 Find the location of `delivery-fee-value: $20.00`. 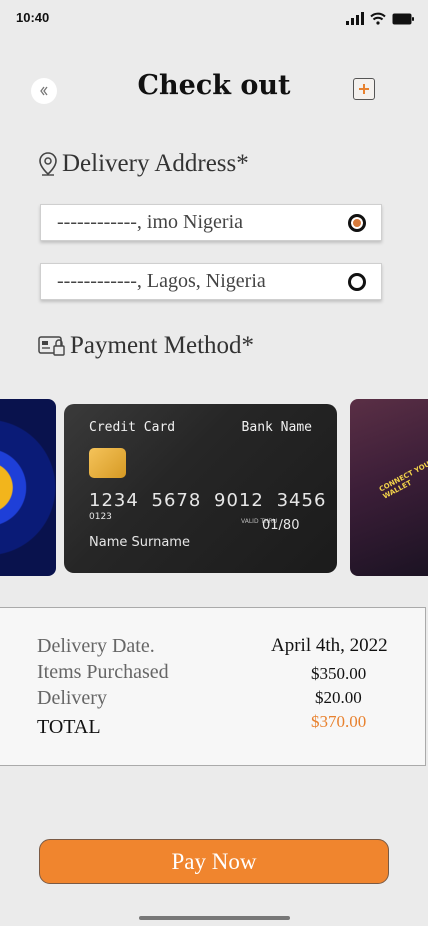

delivery-fee-value: $20.00 is located at coordinates (338, 697).